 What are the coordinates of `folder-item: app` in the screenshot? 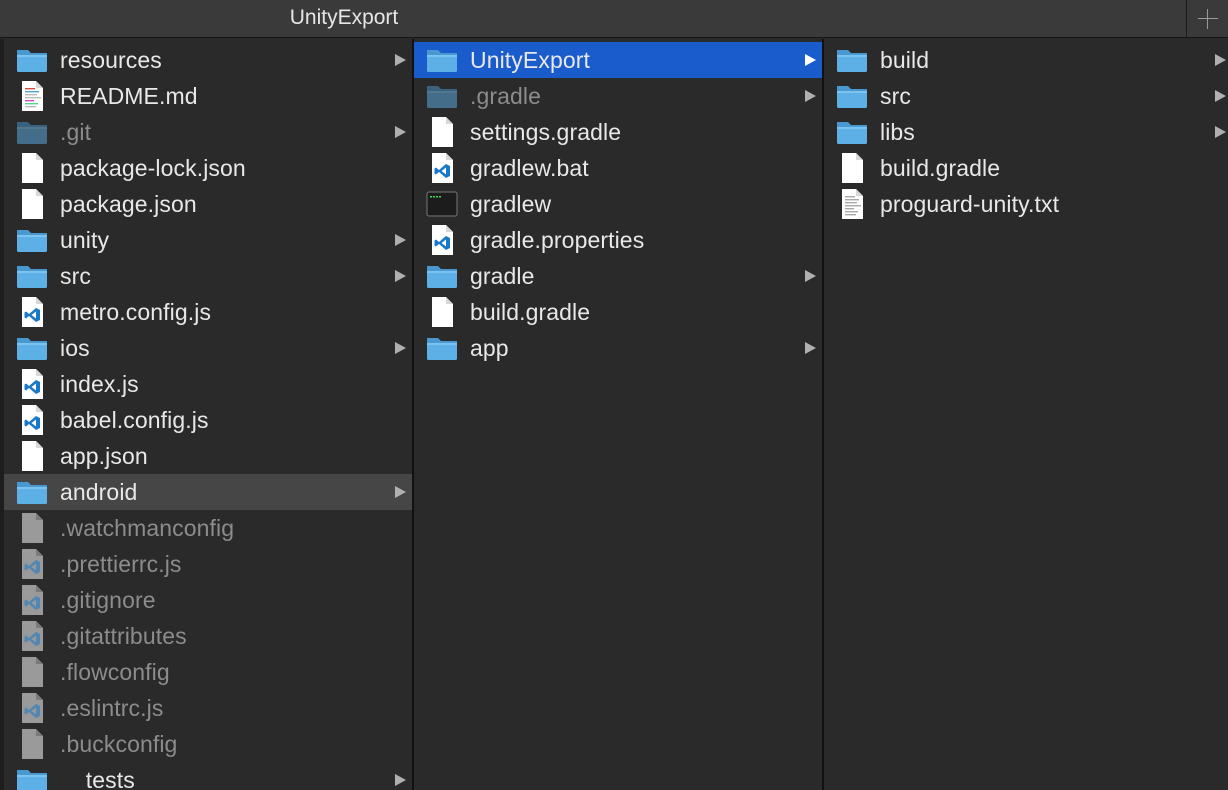 It's located at (618, 348).